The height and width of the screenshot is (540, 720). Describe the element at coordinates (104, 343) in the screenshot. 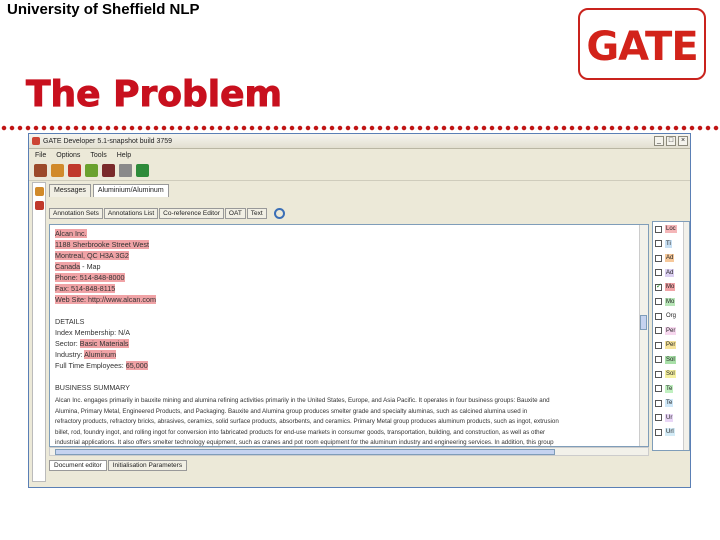

I see `annotation-highlight: Basic Materials` at that location.